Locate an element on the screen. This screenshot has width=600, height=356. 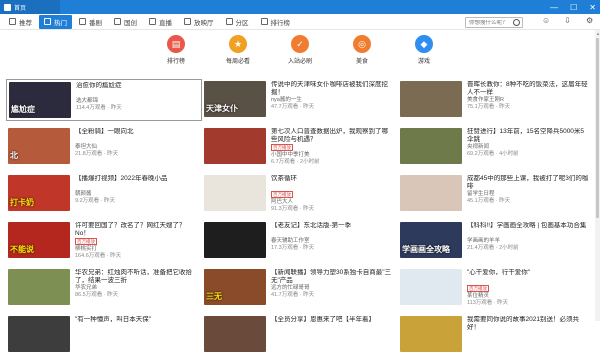
category-4: ◆ 游戏 is located at coordinates (424, 51).